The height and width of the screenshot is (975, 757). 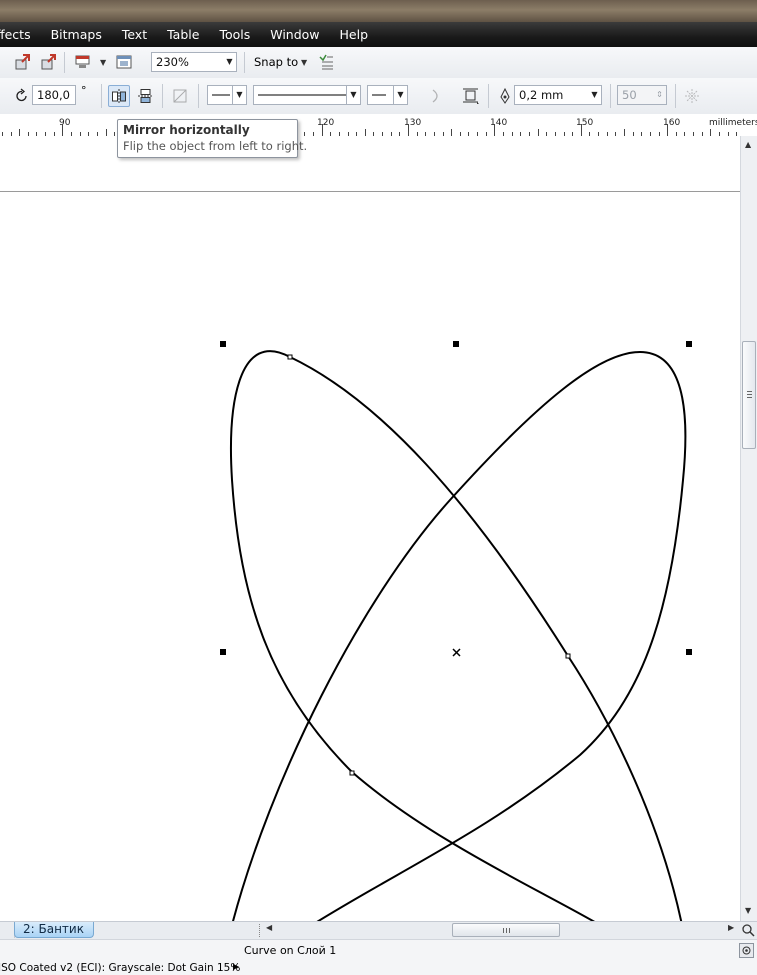 I want to click on property-bar: 180,0 ° ▼ ▼ ▼ 0,2 mm ▼ 50 ⇕, so click(x=378, y=96).